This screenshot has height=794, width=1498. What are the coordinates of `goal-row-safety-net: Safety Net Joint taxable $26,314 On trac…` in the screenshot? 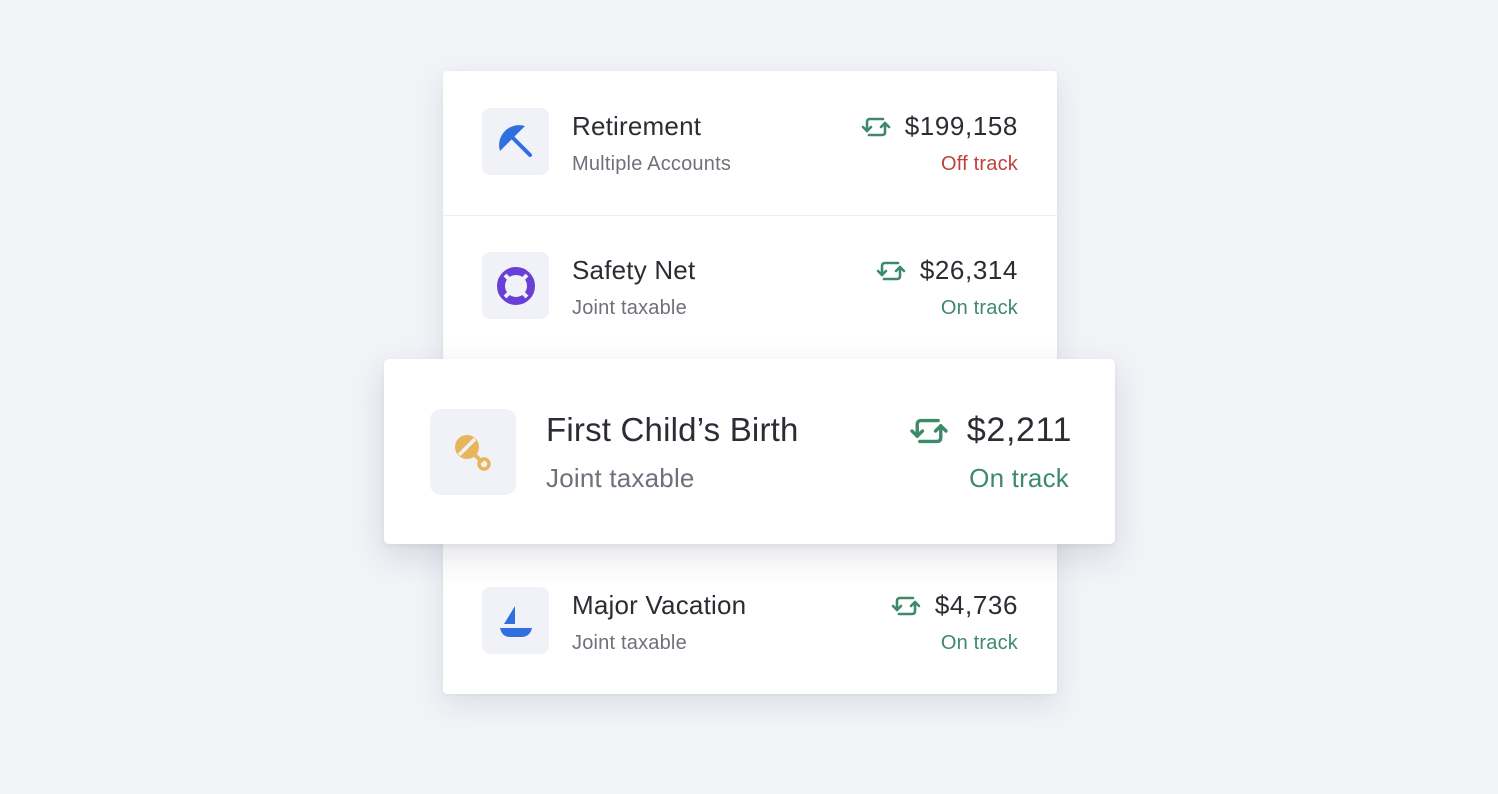 It's located at (750, 287).